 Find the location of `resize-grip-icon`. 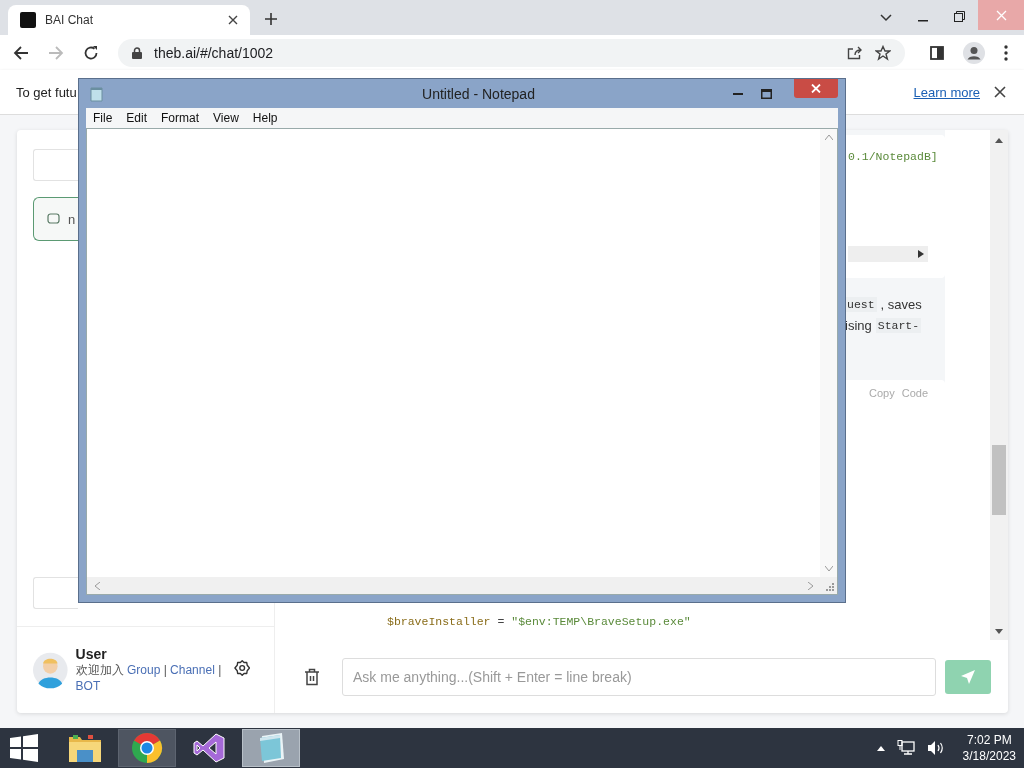

resize-grip-icon is located at coordinates (829, 585).